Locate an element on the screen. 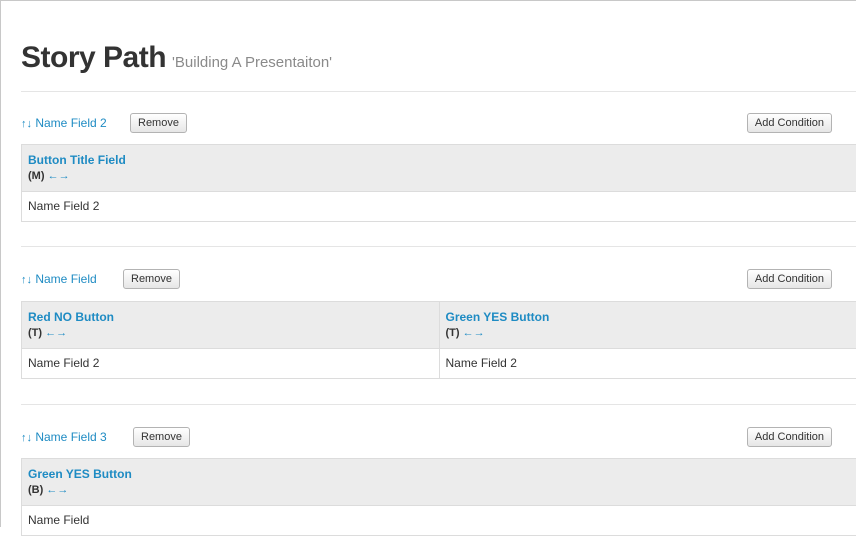 The width and height of the screenshot is (857, 536). path-name-link: ↑↓ Name Field 3 is located at coordinates (64, 437).